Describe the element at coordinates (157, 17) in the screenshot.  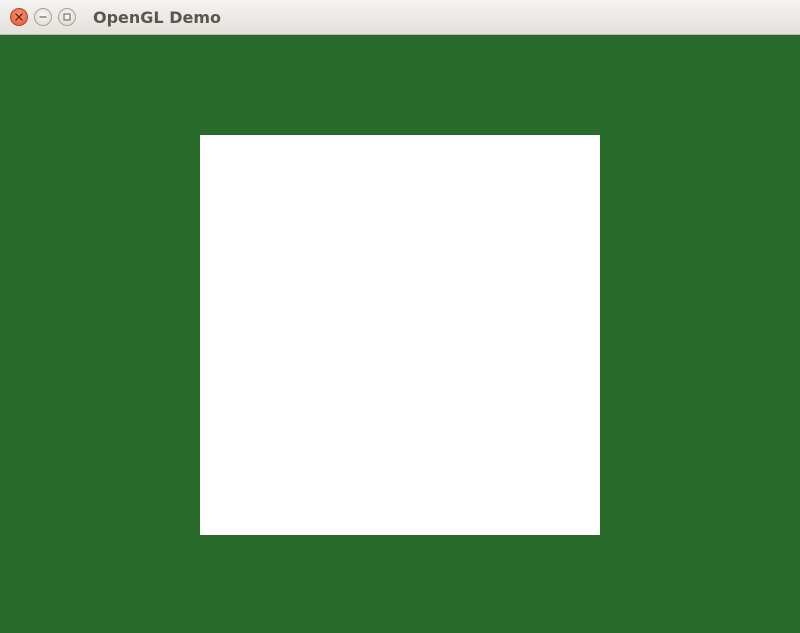
I see `window-title: OpenGL Demo` at that location.